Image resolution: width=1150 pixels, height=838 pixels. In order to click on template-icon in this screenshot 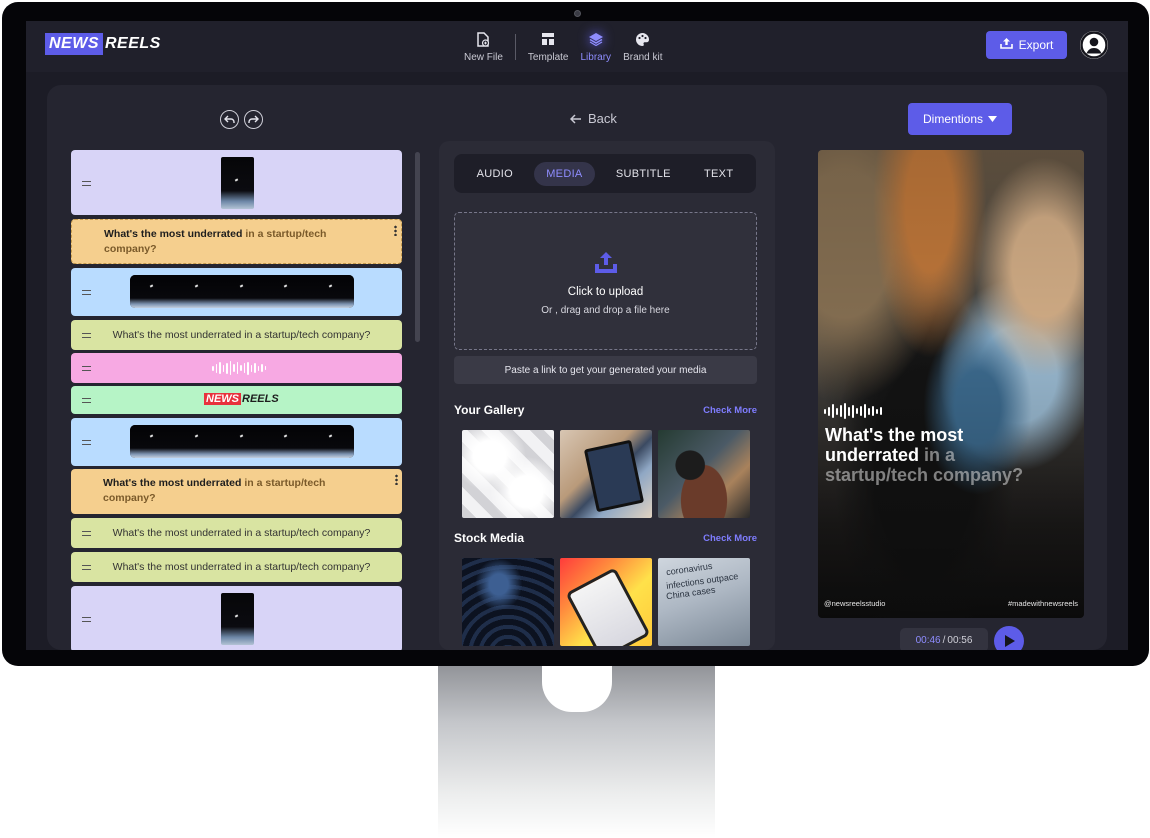, I will do `click(548, 39)`.